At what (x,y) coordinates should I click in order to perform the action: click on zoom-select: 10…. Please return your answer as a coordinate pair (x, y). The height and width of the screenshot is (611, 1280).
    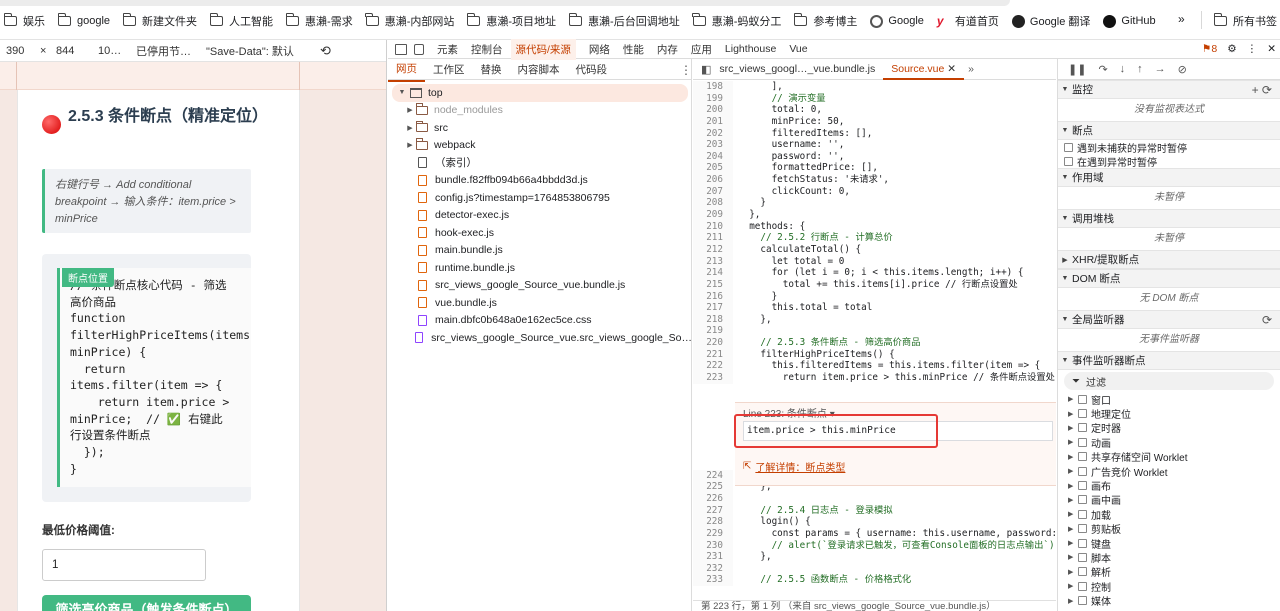
    Looking at the image, I should click on (117, 51).